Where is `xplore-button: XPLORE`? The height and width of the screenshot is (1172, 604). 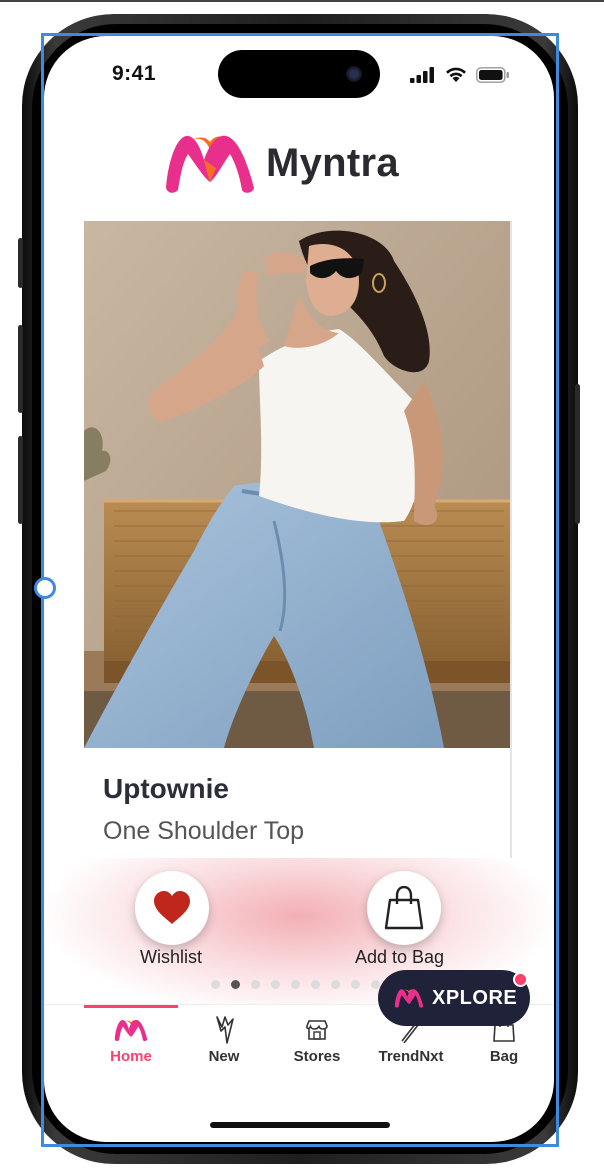
xplore-button: XPLORE is located at coordinates (454, 998).